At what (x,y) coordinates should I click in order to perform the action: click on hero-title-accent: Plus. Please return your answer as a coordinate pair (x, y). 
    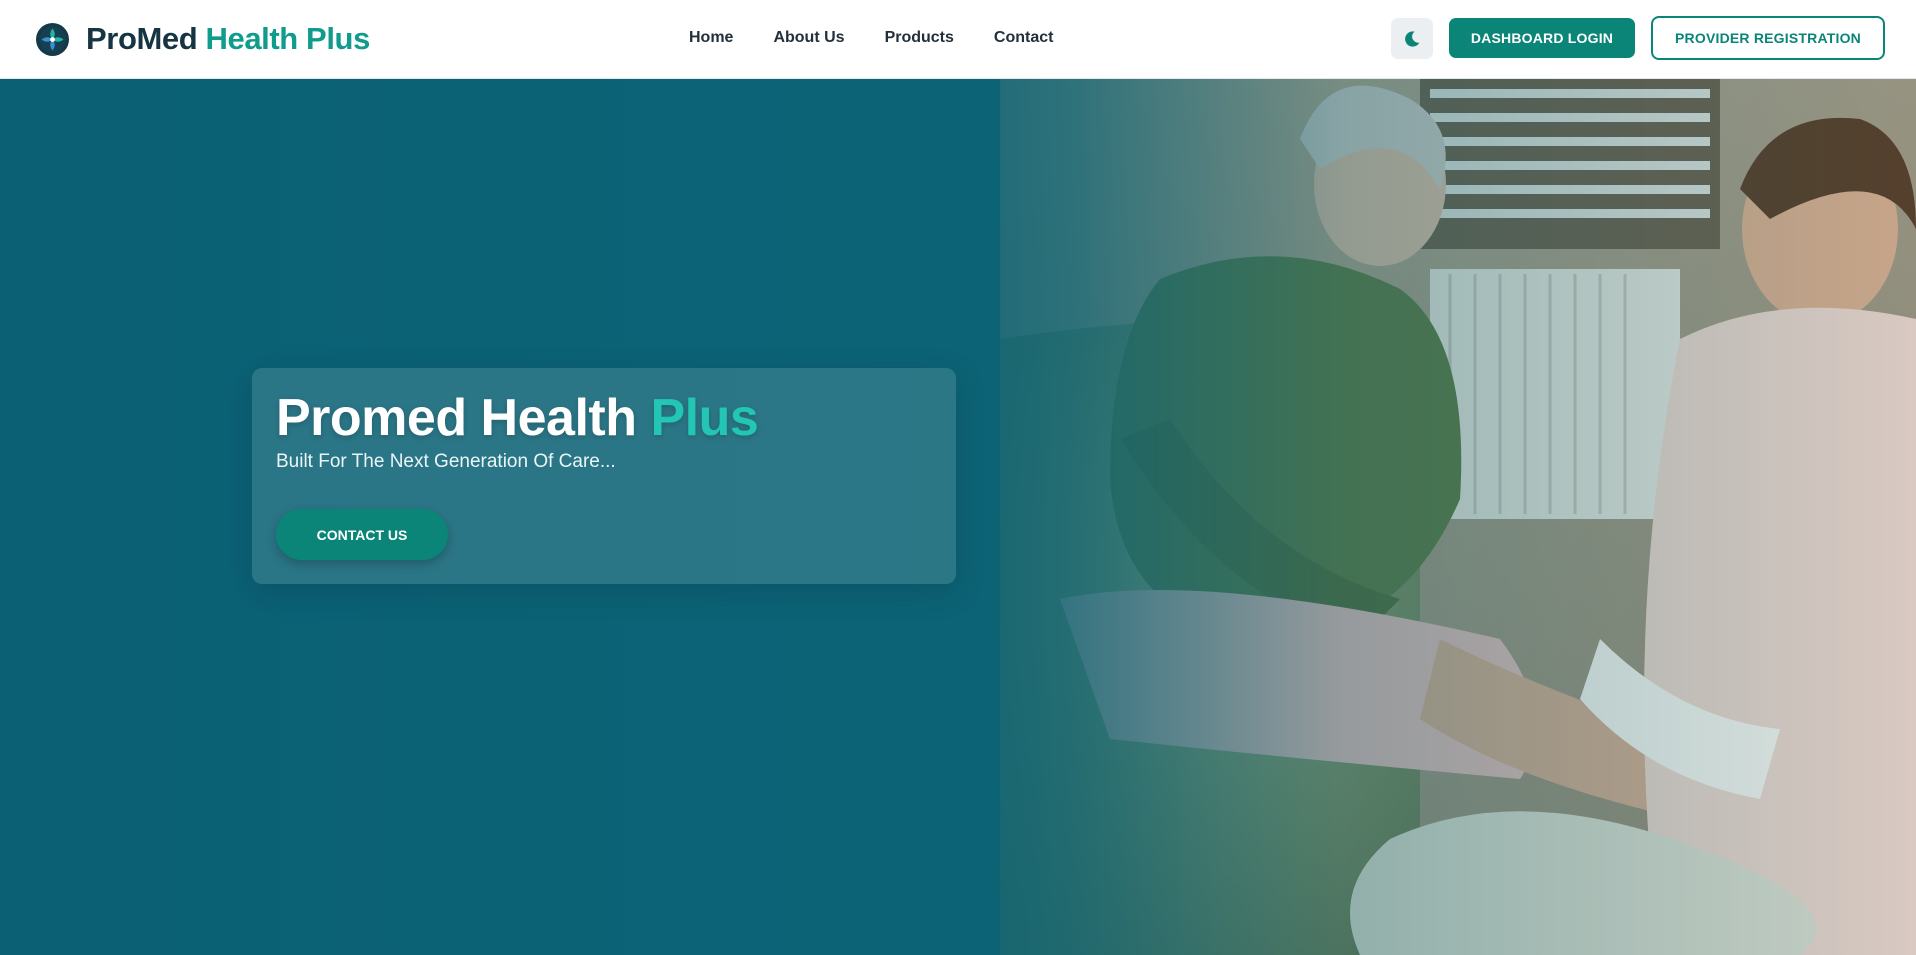
    Looking at the image, I should click on (704, 418).